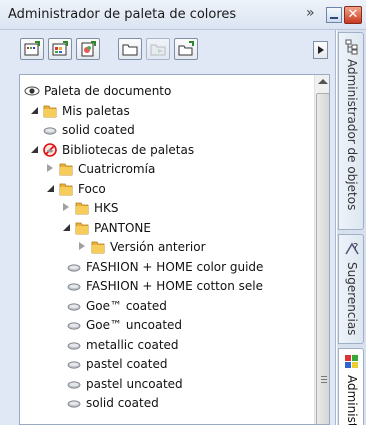 Image resolution: width=366 pixels, height=425 pixels. I want to click on new-palette-from-document-icon, so click(88, 49).